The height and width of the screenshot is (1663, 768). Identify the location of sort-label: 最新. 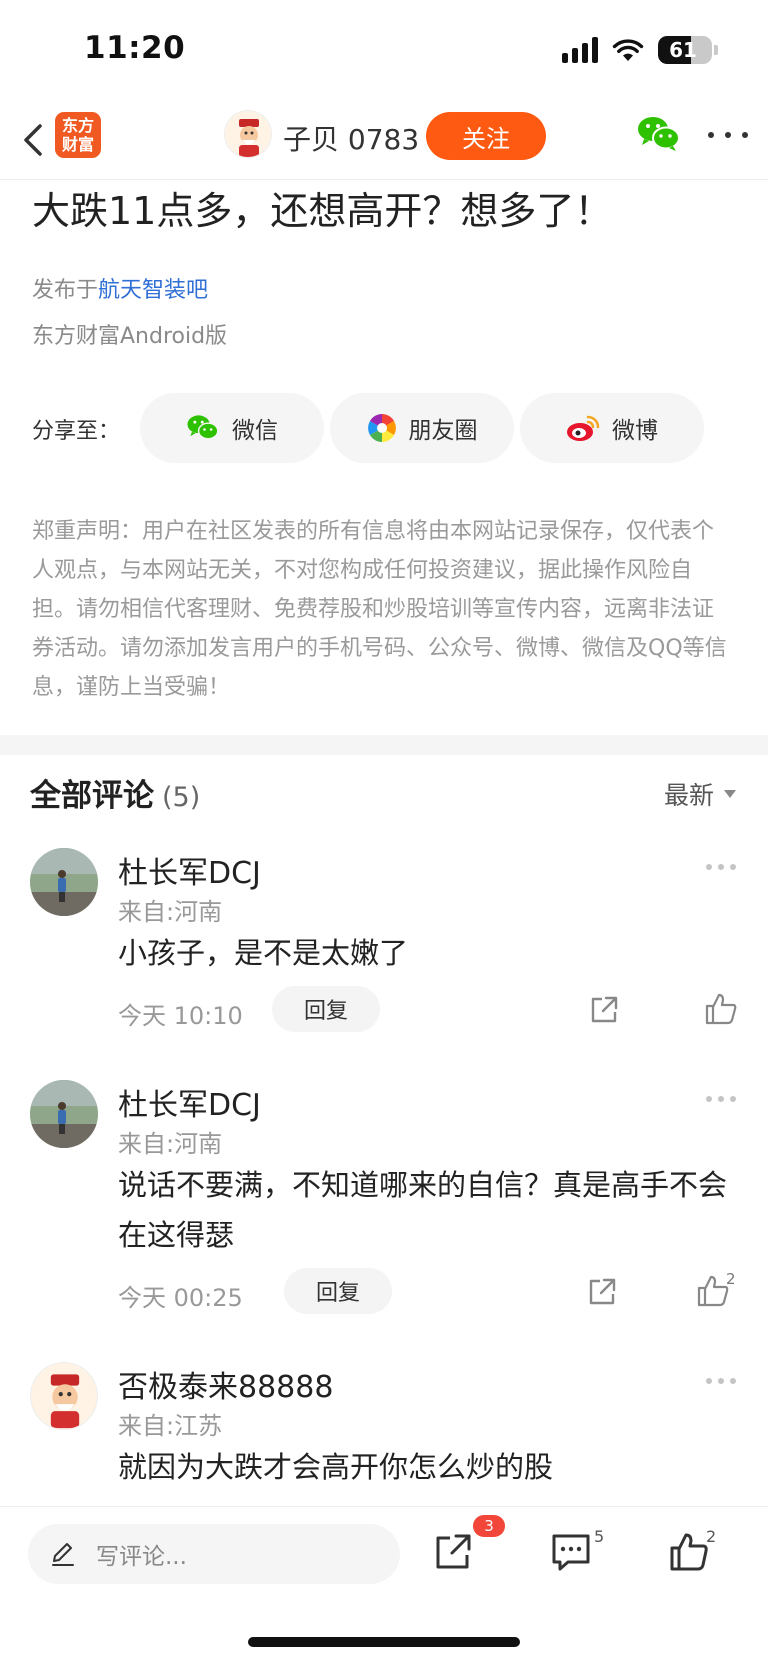
(688, 795).